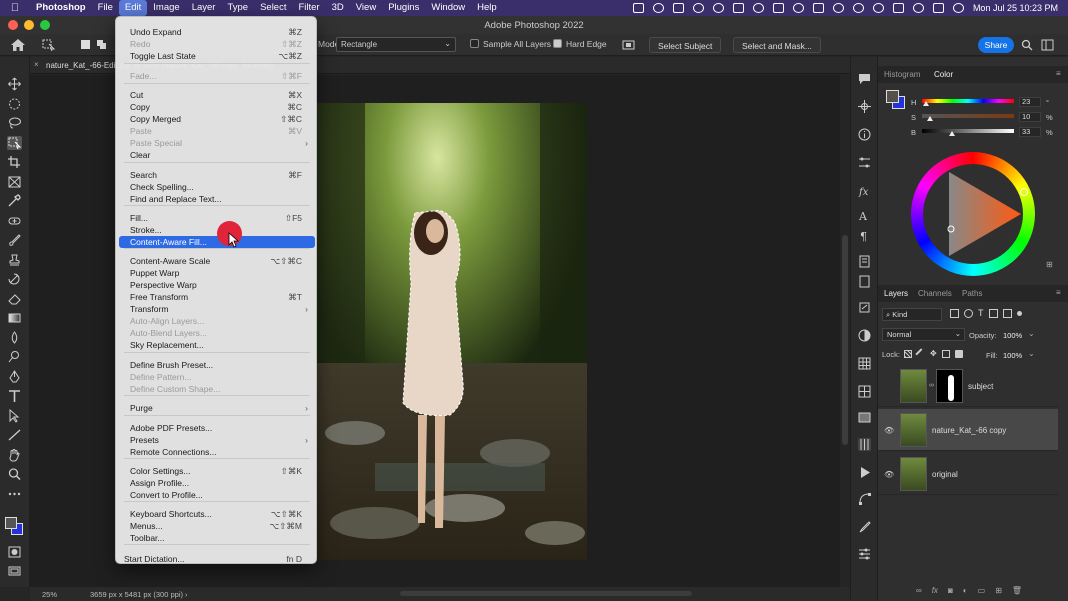 The width and height of the screenshot is (1068, 601). What do you see at coordinates (864, 335) in the screenshot?
I see `adjustments-icon` at bounding box center [864, 335].